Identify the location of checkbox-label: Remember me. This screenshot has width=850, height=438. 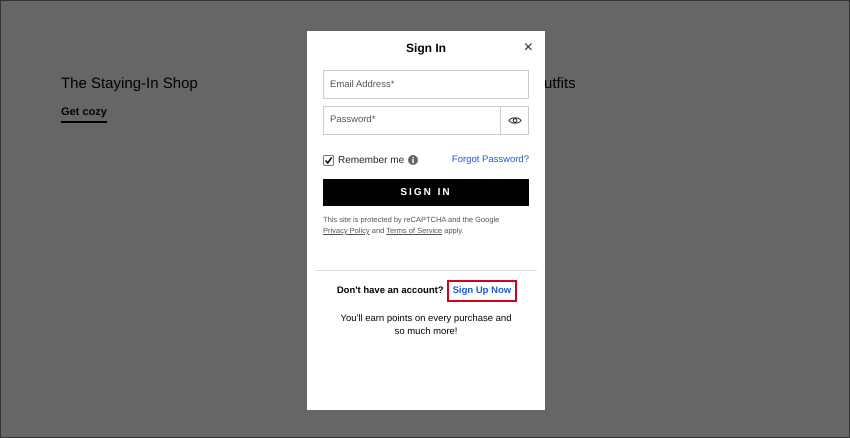
(371, 161).